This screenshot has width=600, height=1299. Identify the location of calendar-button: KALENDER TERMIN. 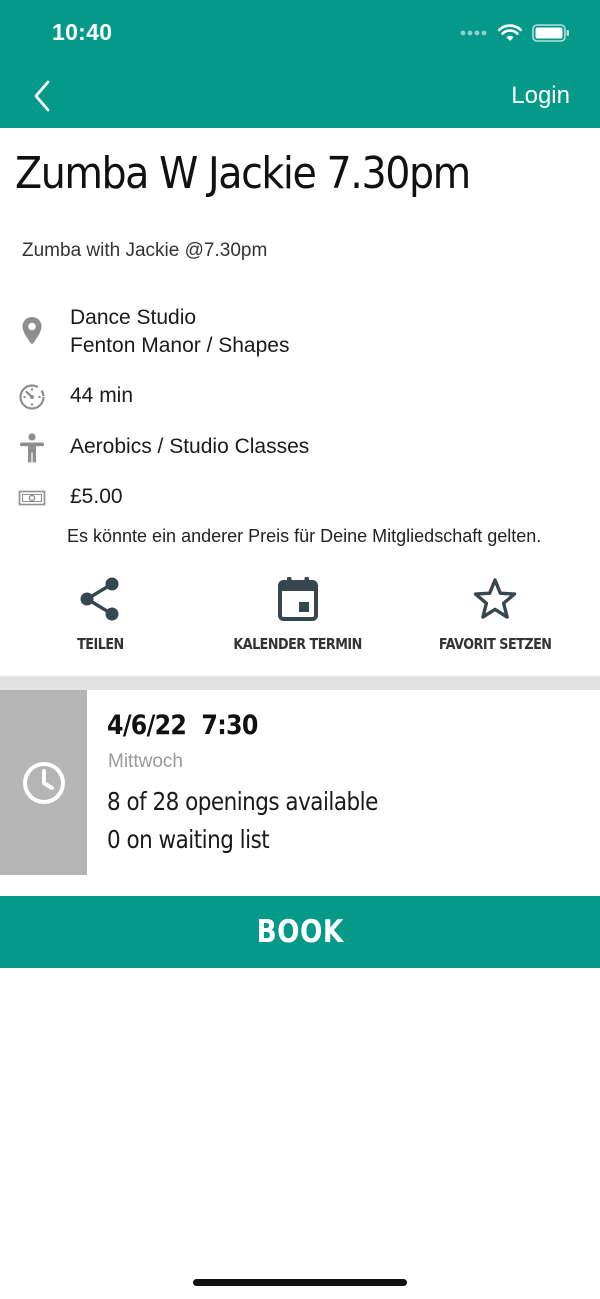
(298, 614).